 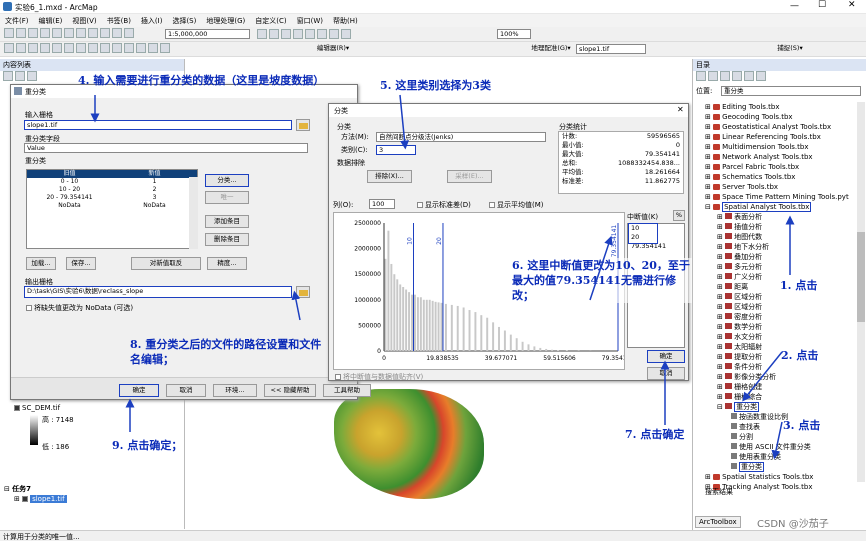 What do you see at coordinates (129, 33) in the screenshot?
I see `add-data-icon` at bounding box center [129, 33].